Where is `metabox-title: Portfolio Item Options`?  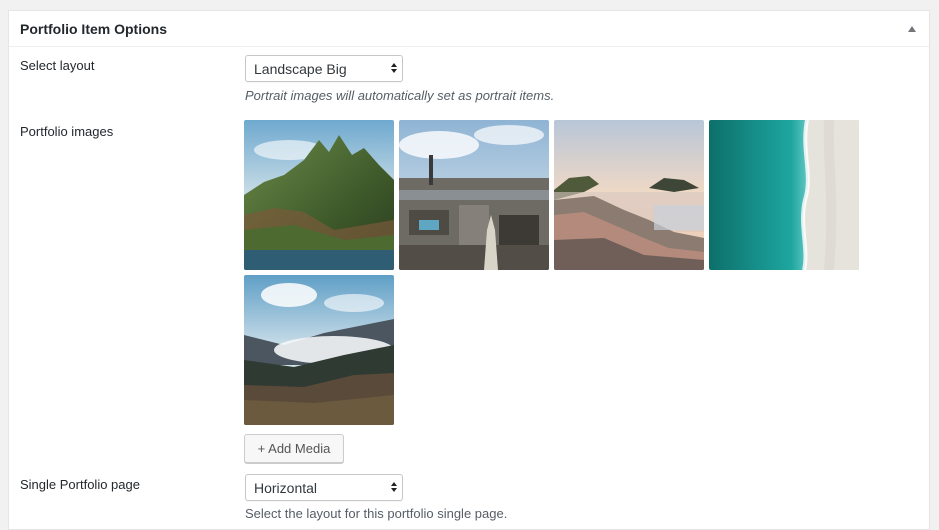 metabox-title: Portfolio Item Options is located at coordinates (93, 29).